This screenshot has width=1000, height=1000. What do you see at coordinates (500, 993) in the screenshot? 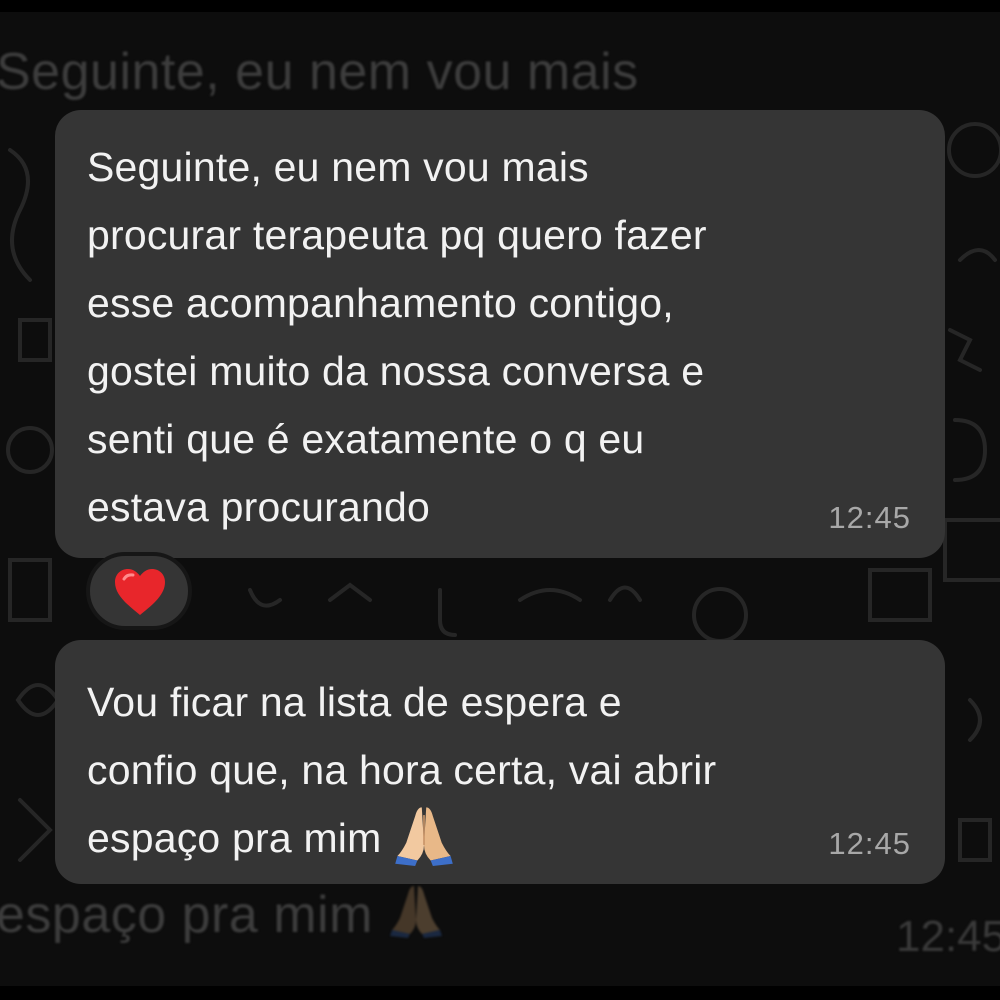
I see `bottom-dark-bar` at bounding box center [500, 993].